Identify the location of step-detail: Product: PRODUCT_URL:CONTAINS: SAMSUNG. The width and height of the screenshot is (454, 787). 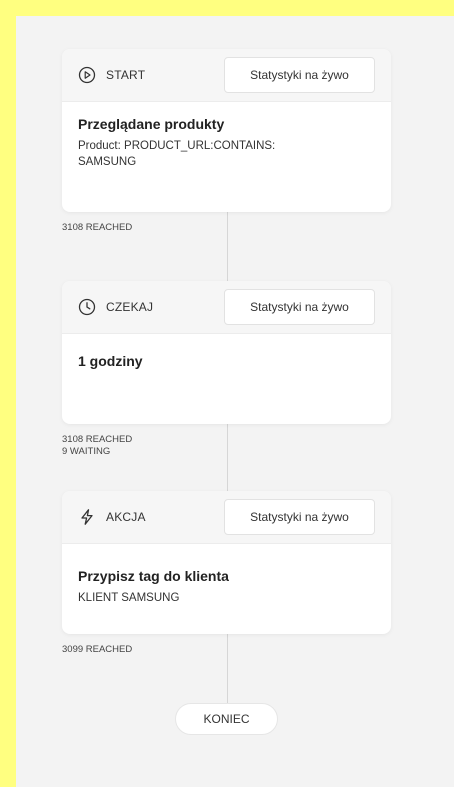
(177, 154).